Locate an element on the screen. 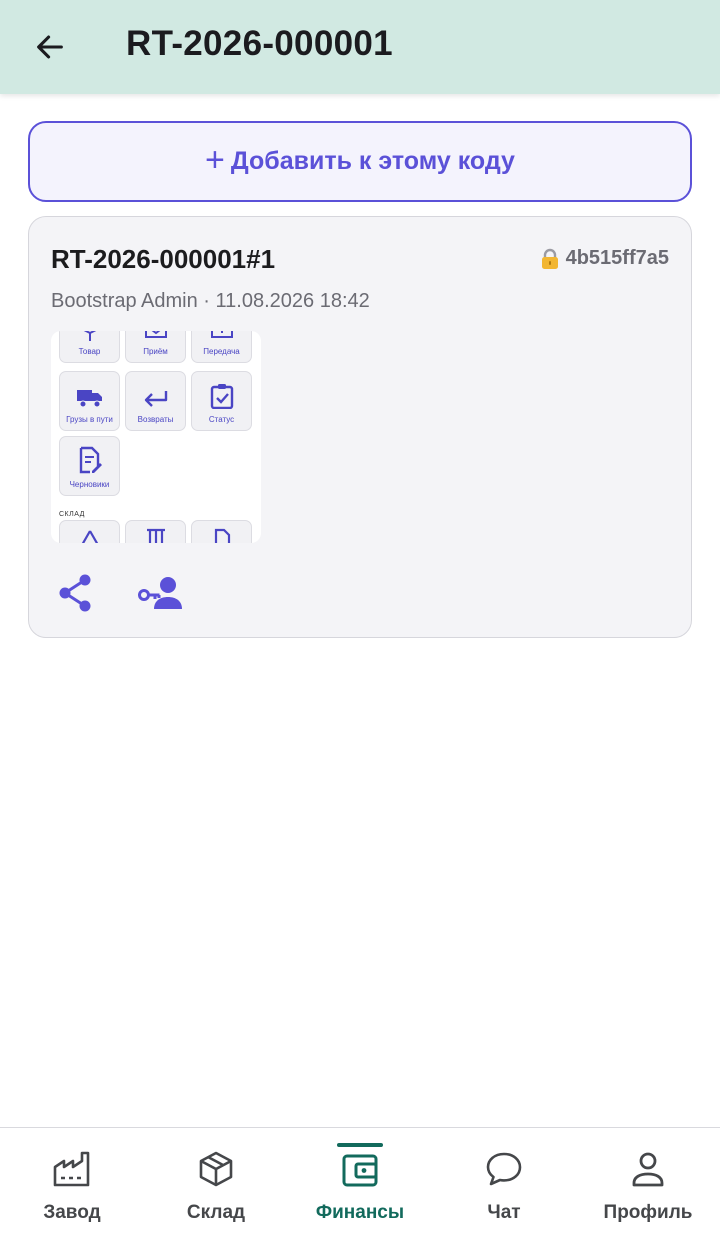  nav-label: Профиль is located at coordinates (648, 1212).